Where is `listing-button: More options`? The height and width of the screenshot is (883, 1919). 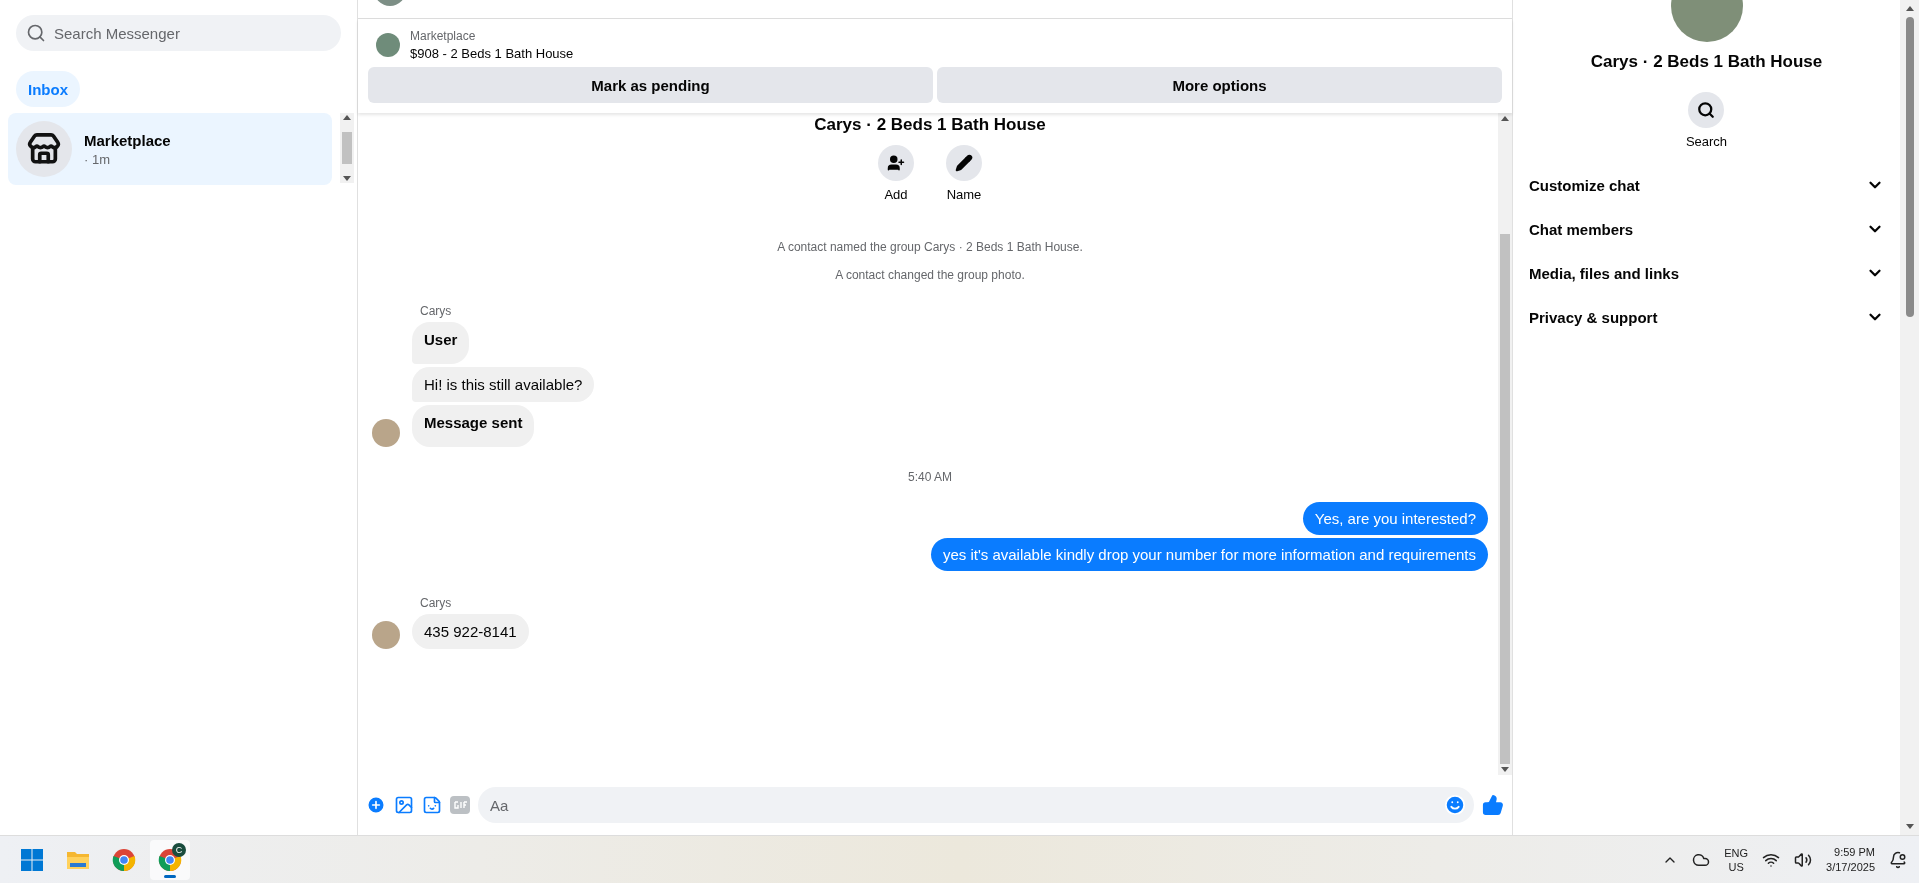
listing-button: More options is located at coordinates (1219, 85).